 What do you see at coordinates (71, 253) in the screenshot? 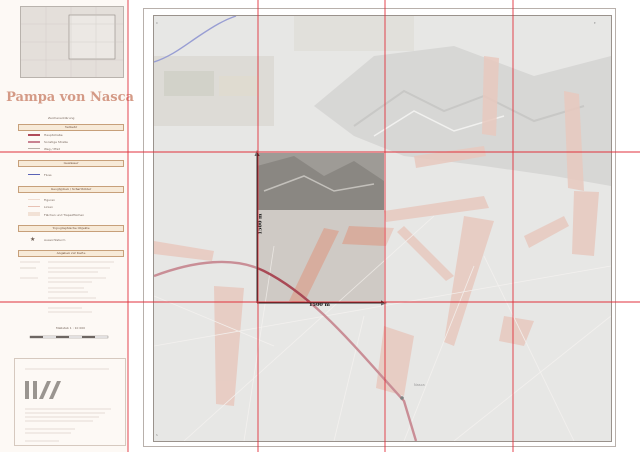
I see `legend-section-mapinfo: Angaben zur Karte` at bounding box center [71, 253].